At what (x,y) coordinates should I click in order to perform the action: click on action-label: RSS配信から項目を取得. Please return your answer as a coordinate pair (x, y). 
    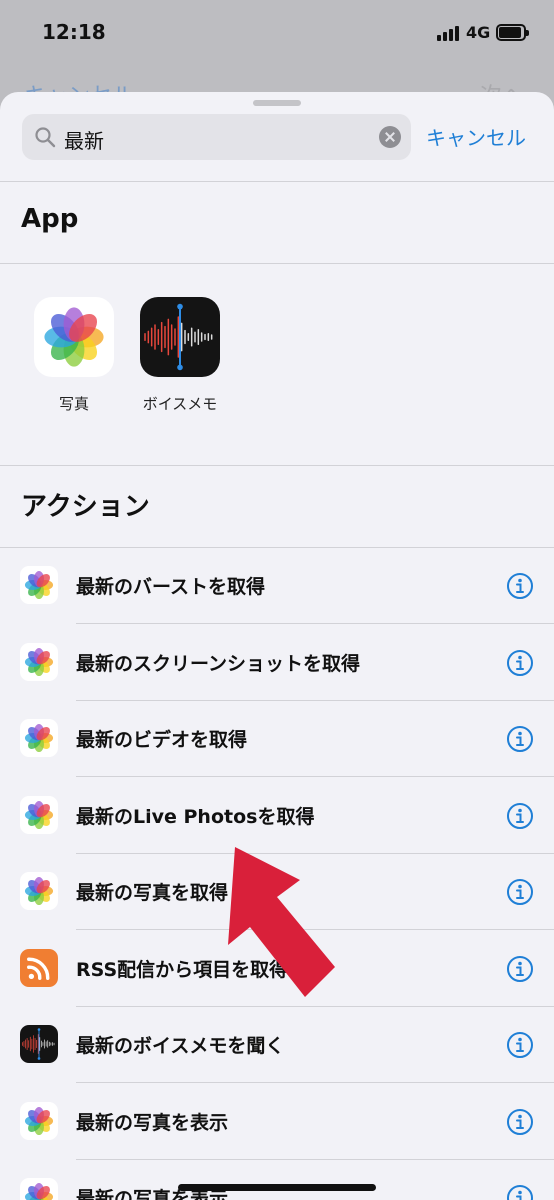
    Looking at the image, I should click on (182, 969).